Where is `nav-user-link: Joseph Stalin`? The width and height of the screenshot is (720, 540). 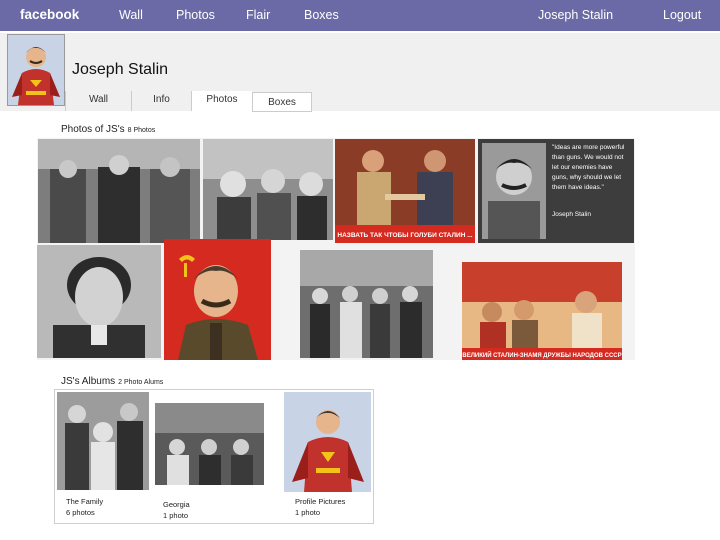
nav-user-link: Joseph Stalin is located at coordinates (575, 15).